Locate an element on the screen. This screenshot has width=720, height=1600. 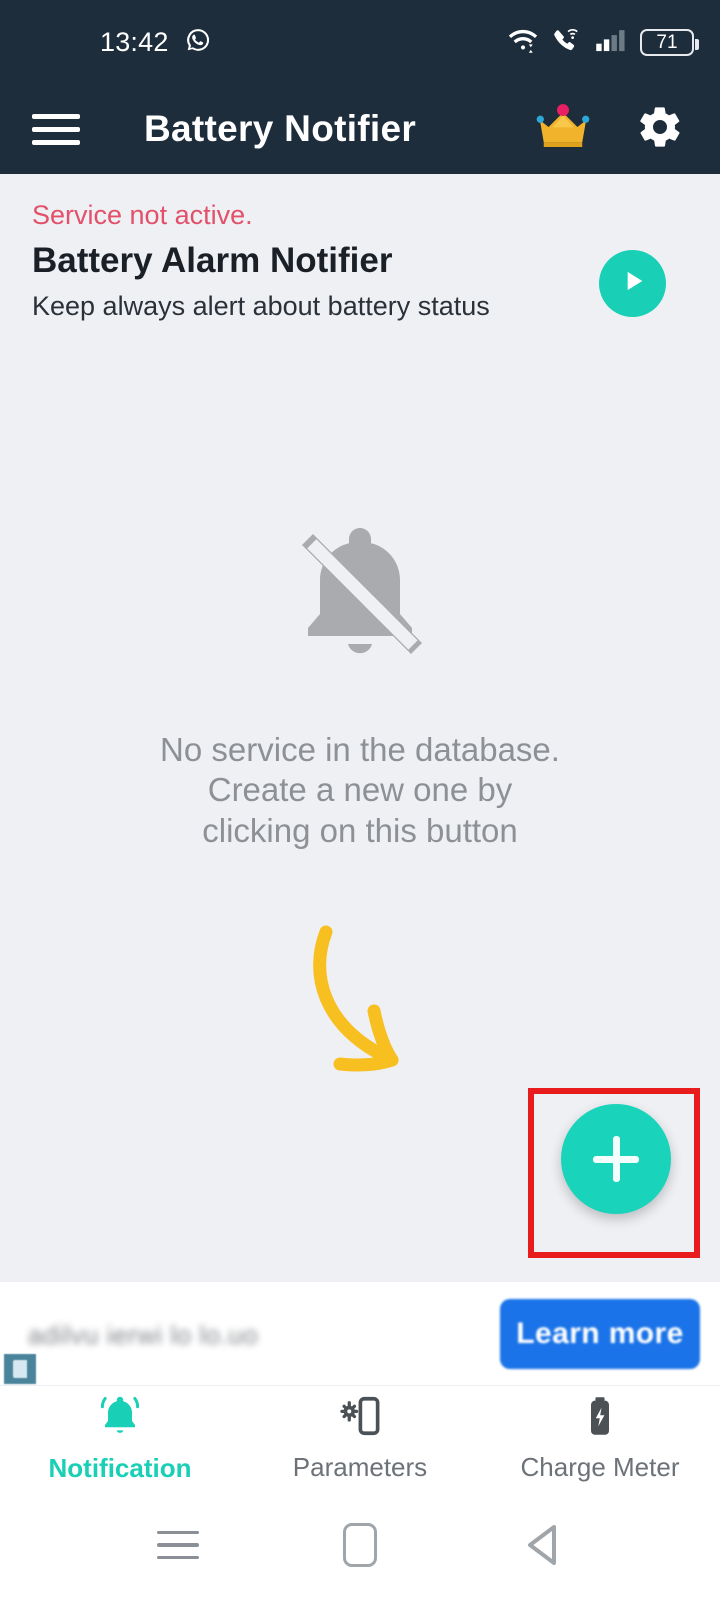
status-bar: 13:42 71 is located at coordinates (360, 42).